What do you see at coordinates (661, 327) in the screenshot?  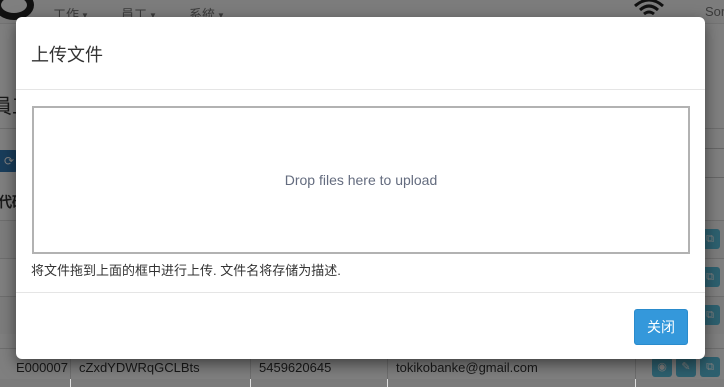 I see `close-button: 关闭` at bounding box center [661, 327].